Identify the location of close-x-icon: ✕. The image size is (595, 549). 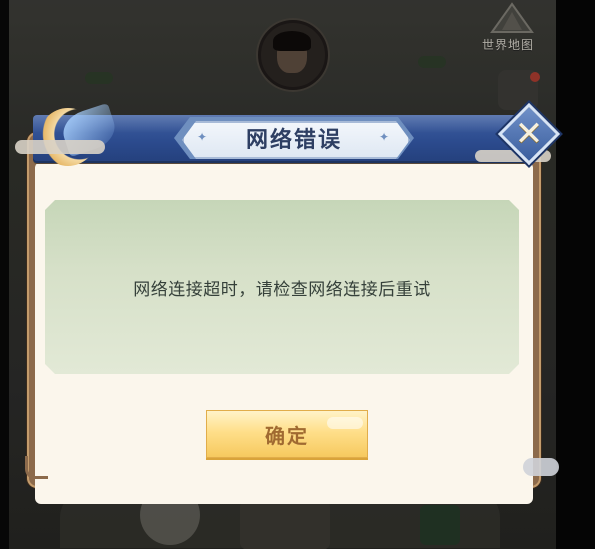
(529, 134).